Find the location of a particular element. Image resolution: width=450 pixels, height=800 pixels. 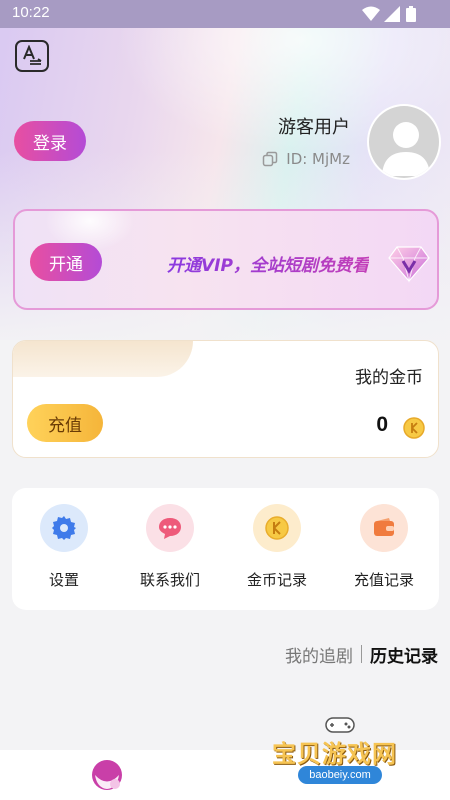

menu-item-recharge-records: 充值记录 is located at coordinates (384, 551).